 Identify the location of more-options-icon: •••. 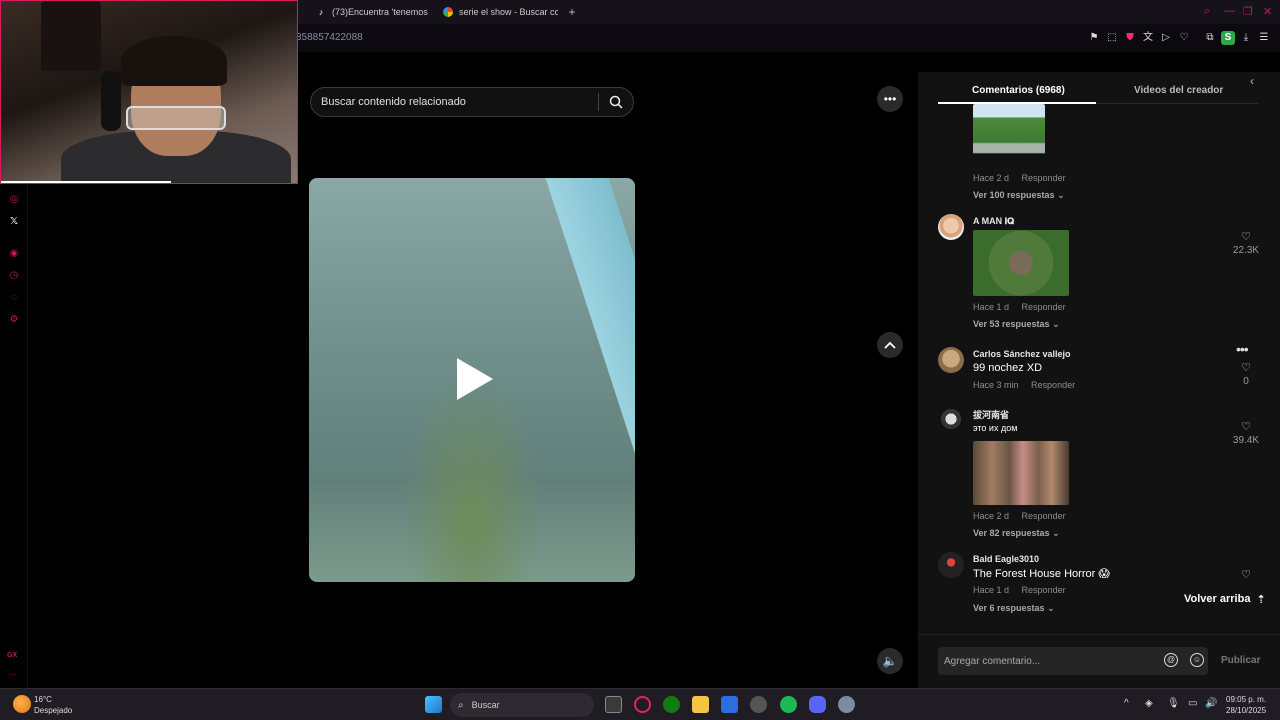
(890, 99).